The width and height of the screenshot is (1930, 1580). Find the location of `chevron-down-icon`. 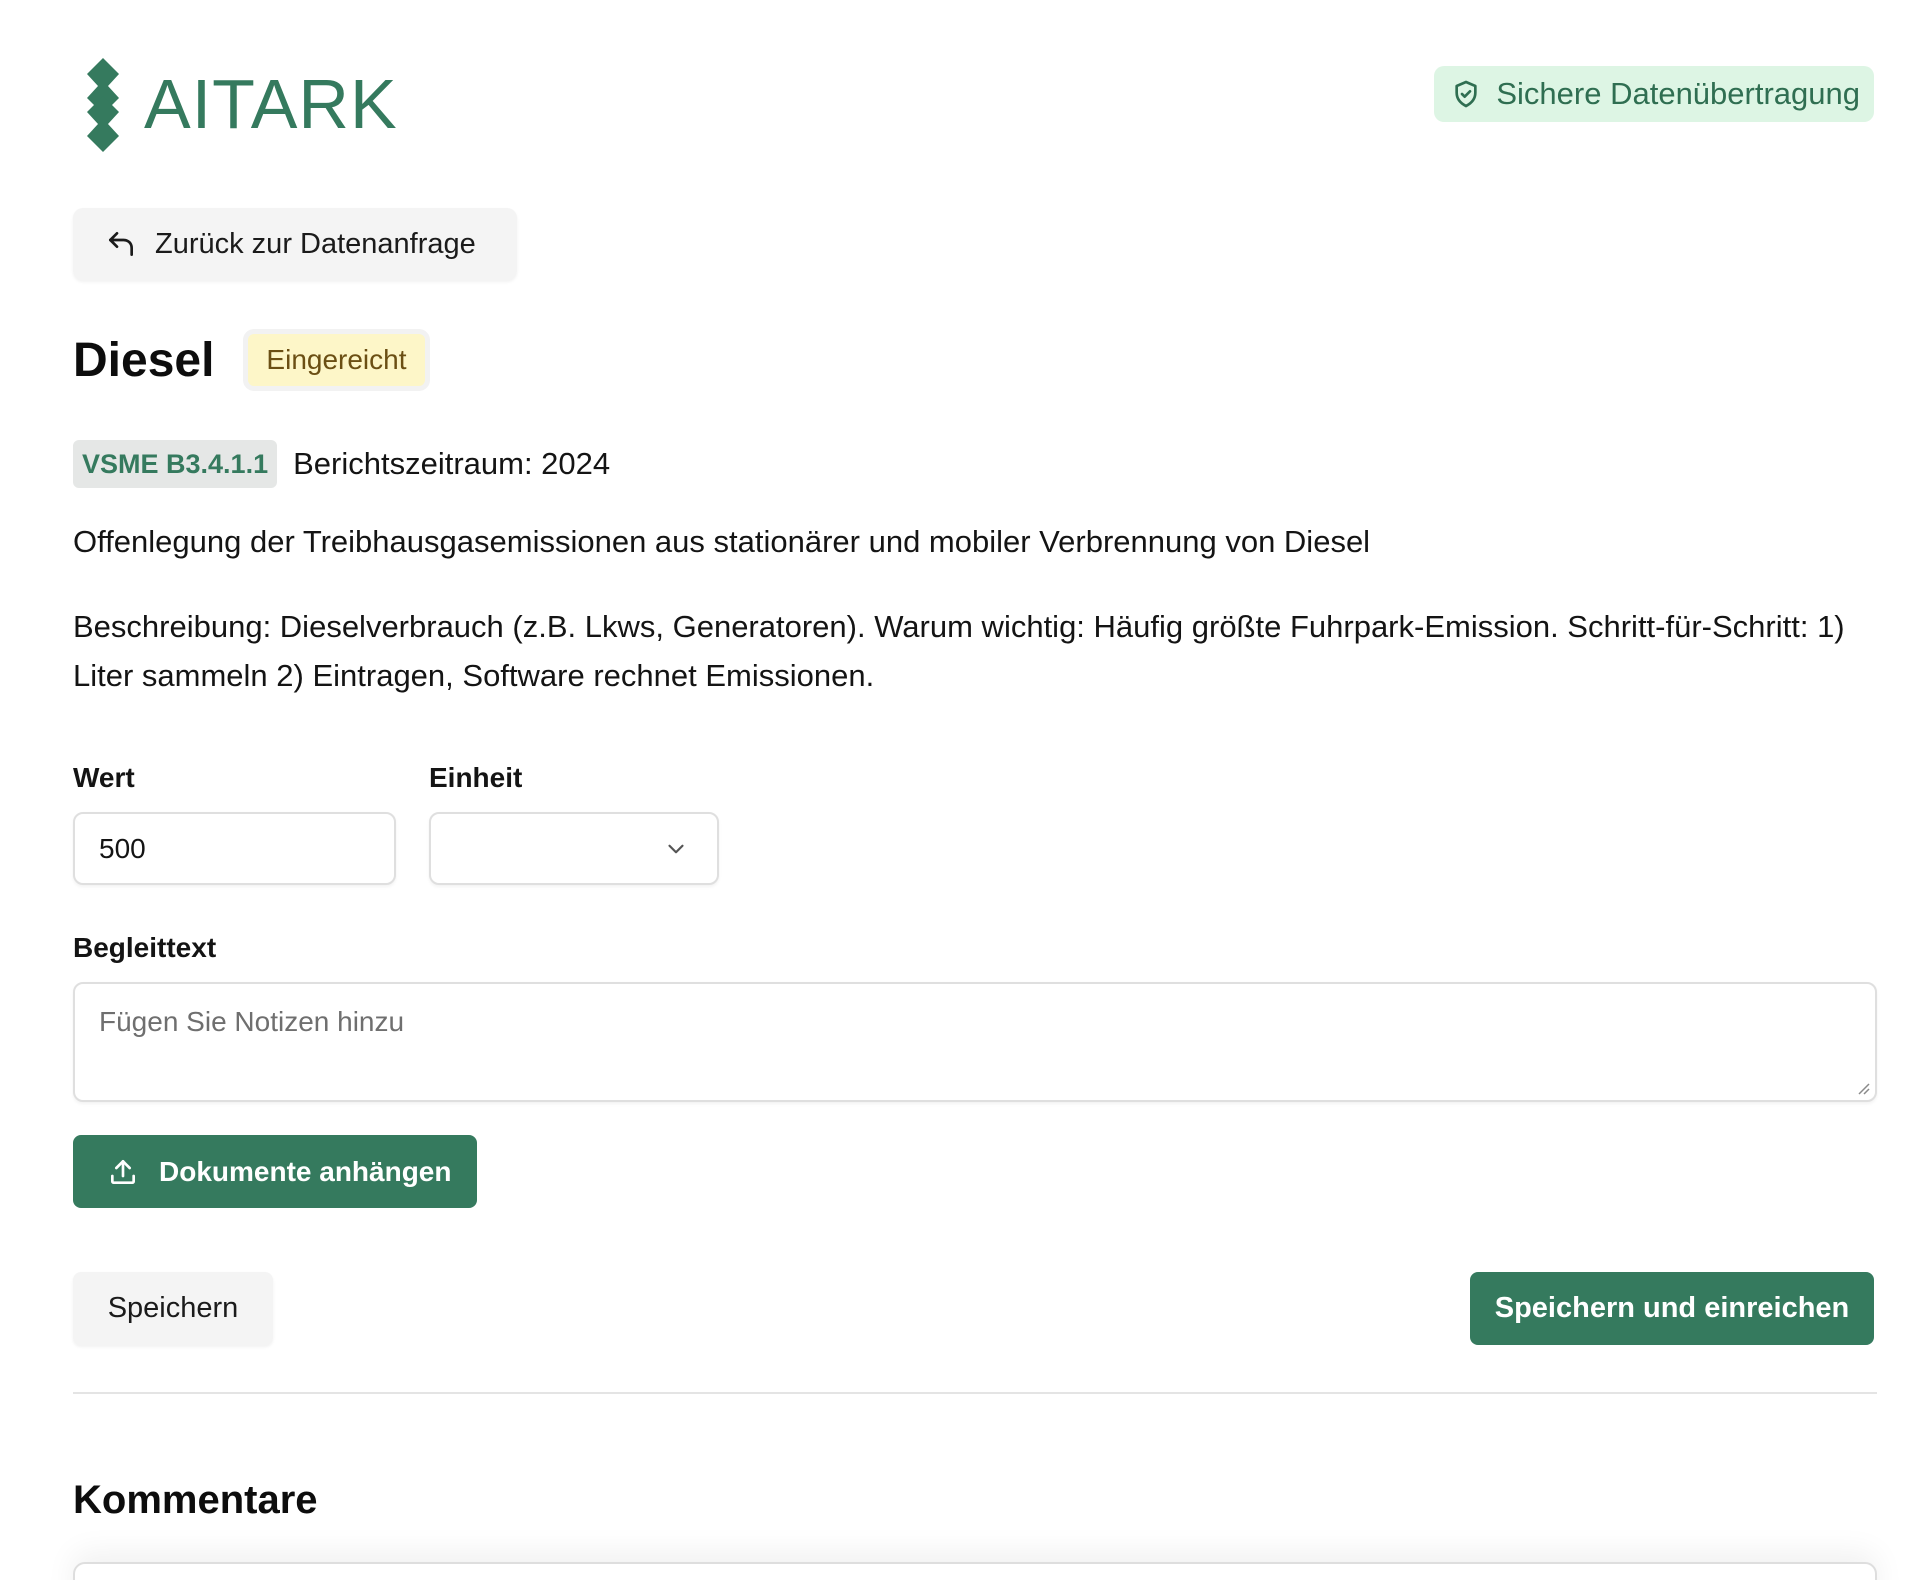

chevron-down-icon is located at coordinates (676, 849).